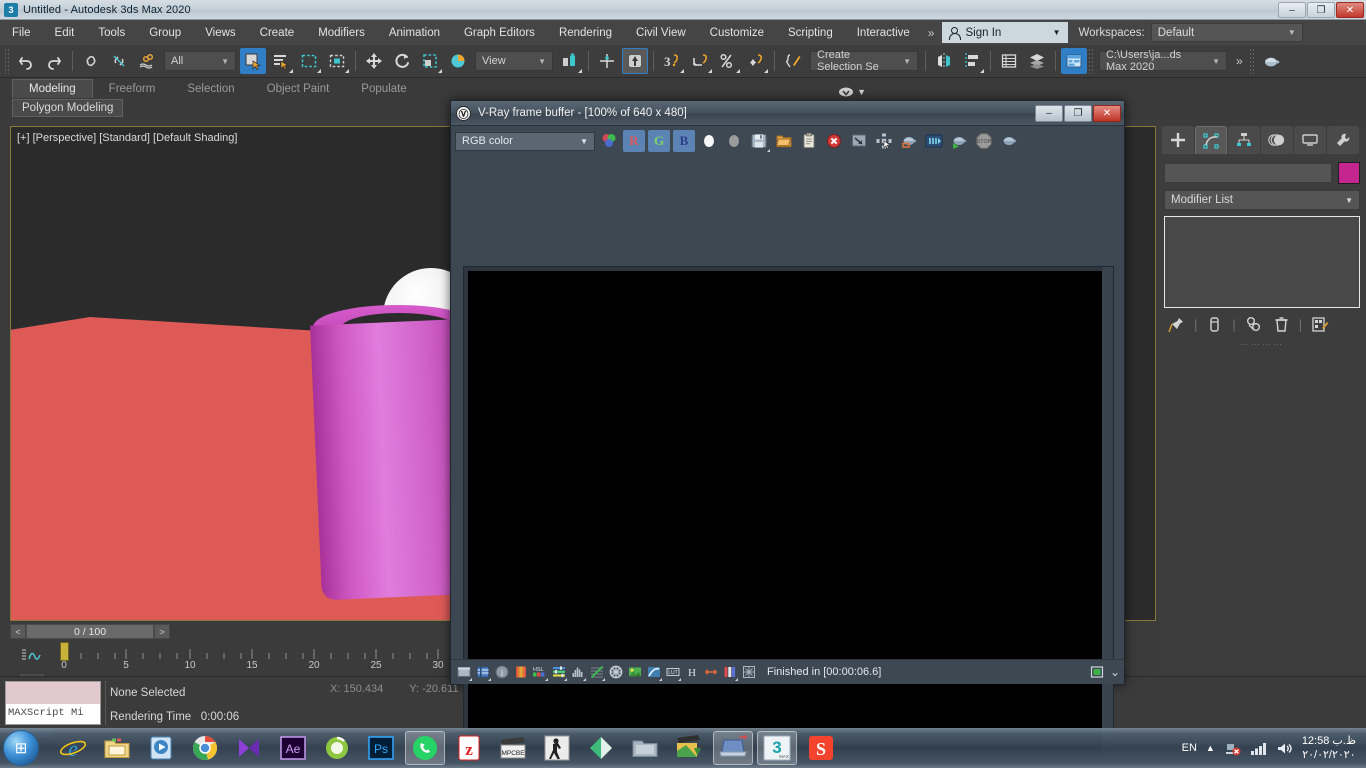  I want to click on icc-icon, so click(729, 672).